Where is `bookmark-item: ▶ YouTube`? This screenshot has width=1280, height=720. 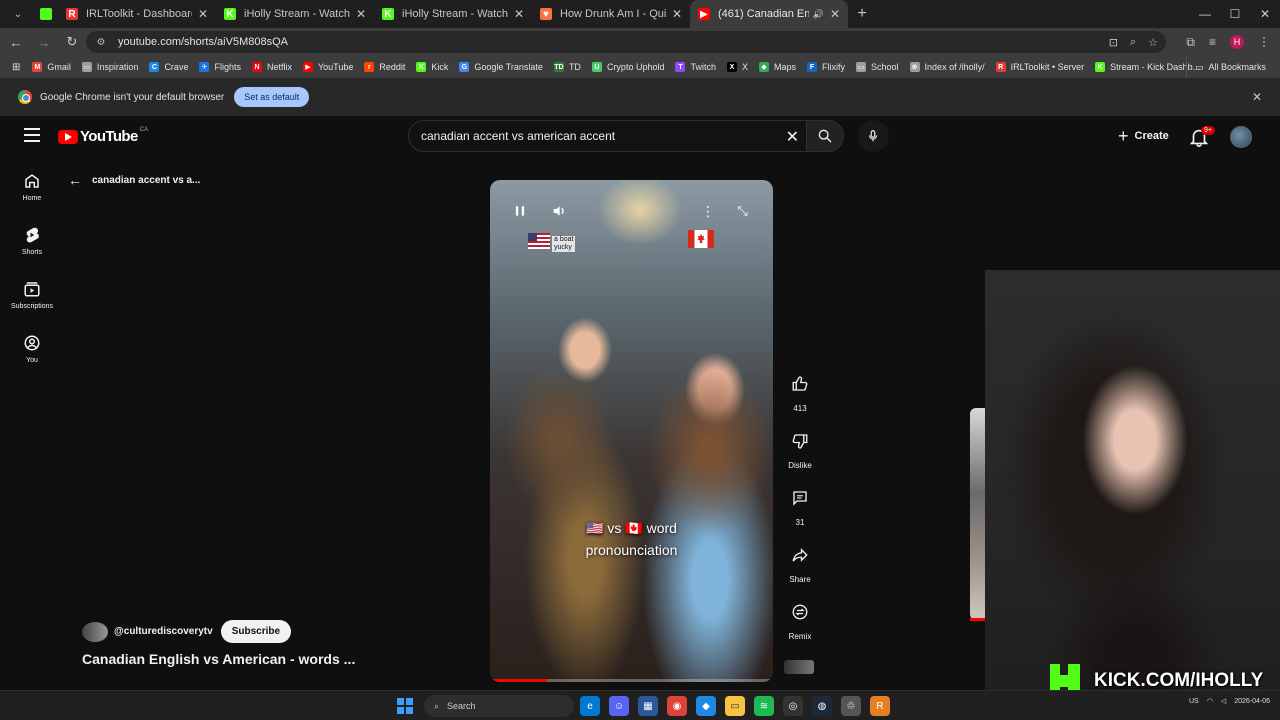
bookmark-item: ▶ YouTube is located at coordinates (327, 67).